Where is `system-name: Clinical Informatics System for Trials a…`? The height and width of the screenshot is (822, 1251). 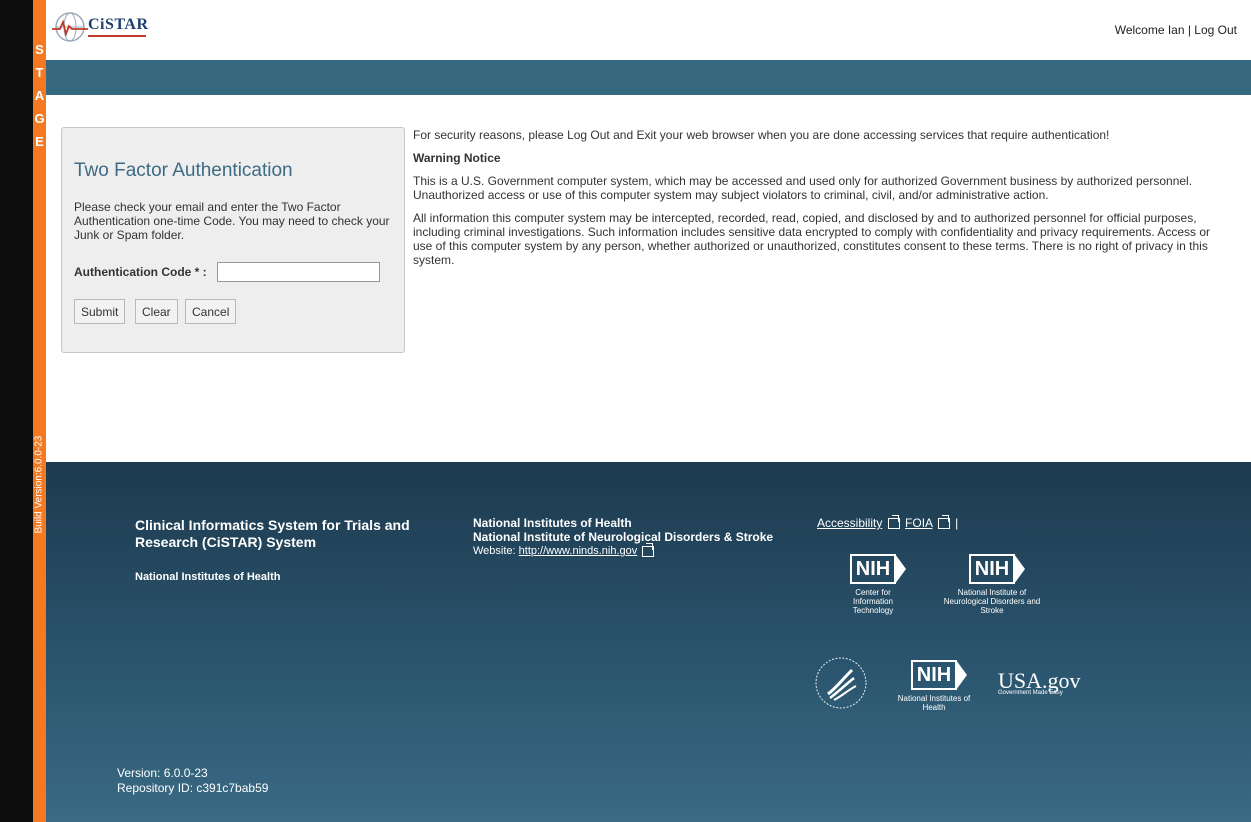
system-name: Clinical Informatics System for Trials a… is located at coordinates (272, 533).